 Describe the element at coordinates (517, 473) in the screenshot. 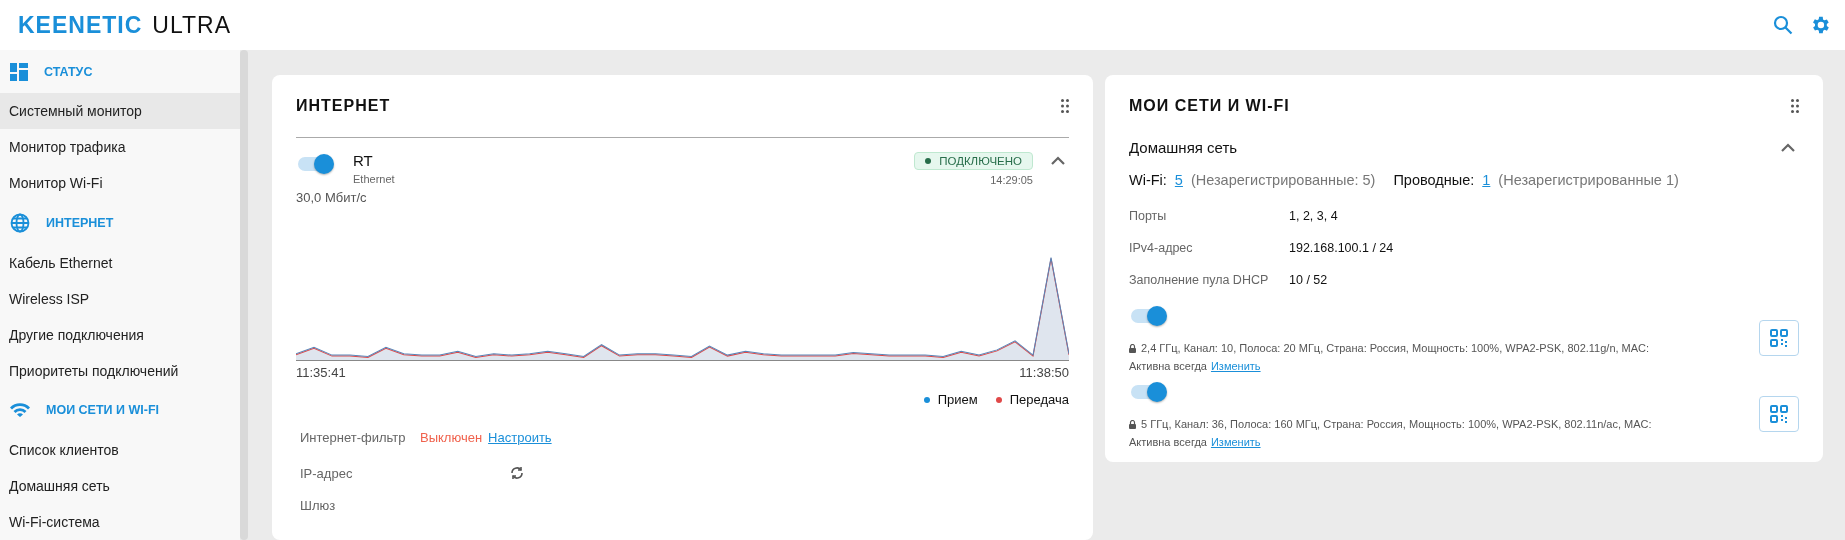

I see `refresh-icon` at that location.